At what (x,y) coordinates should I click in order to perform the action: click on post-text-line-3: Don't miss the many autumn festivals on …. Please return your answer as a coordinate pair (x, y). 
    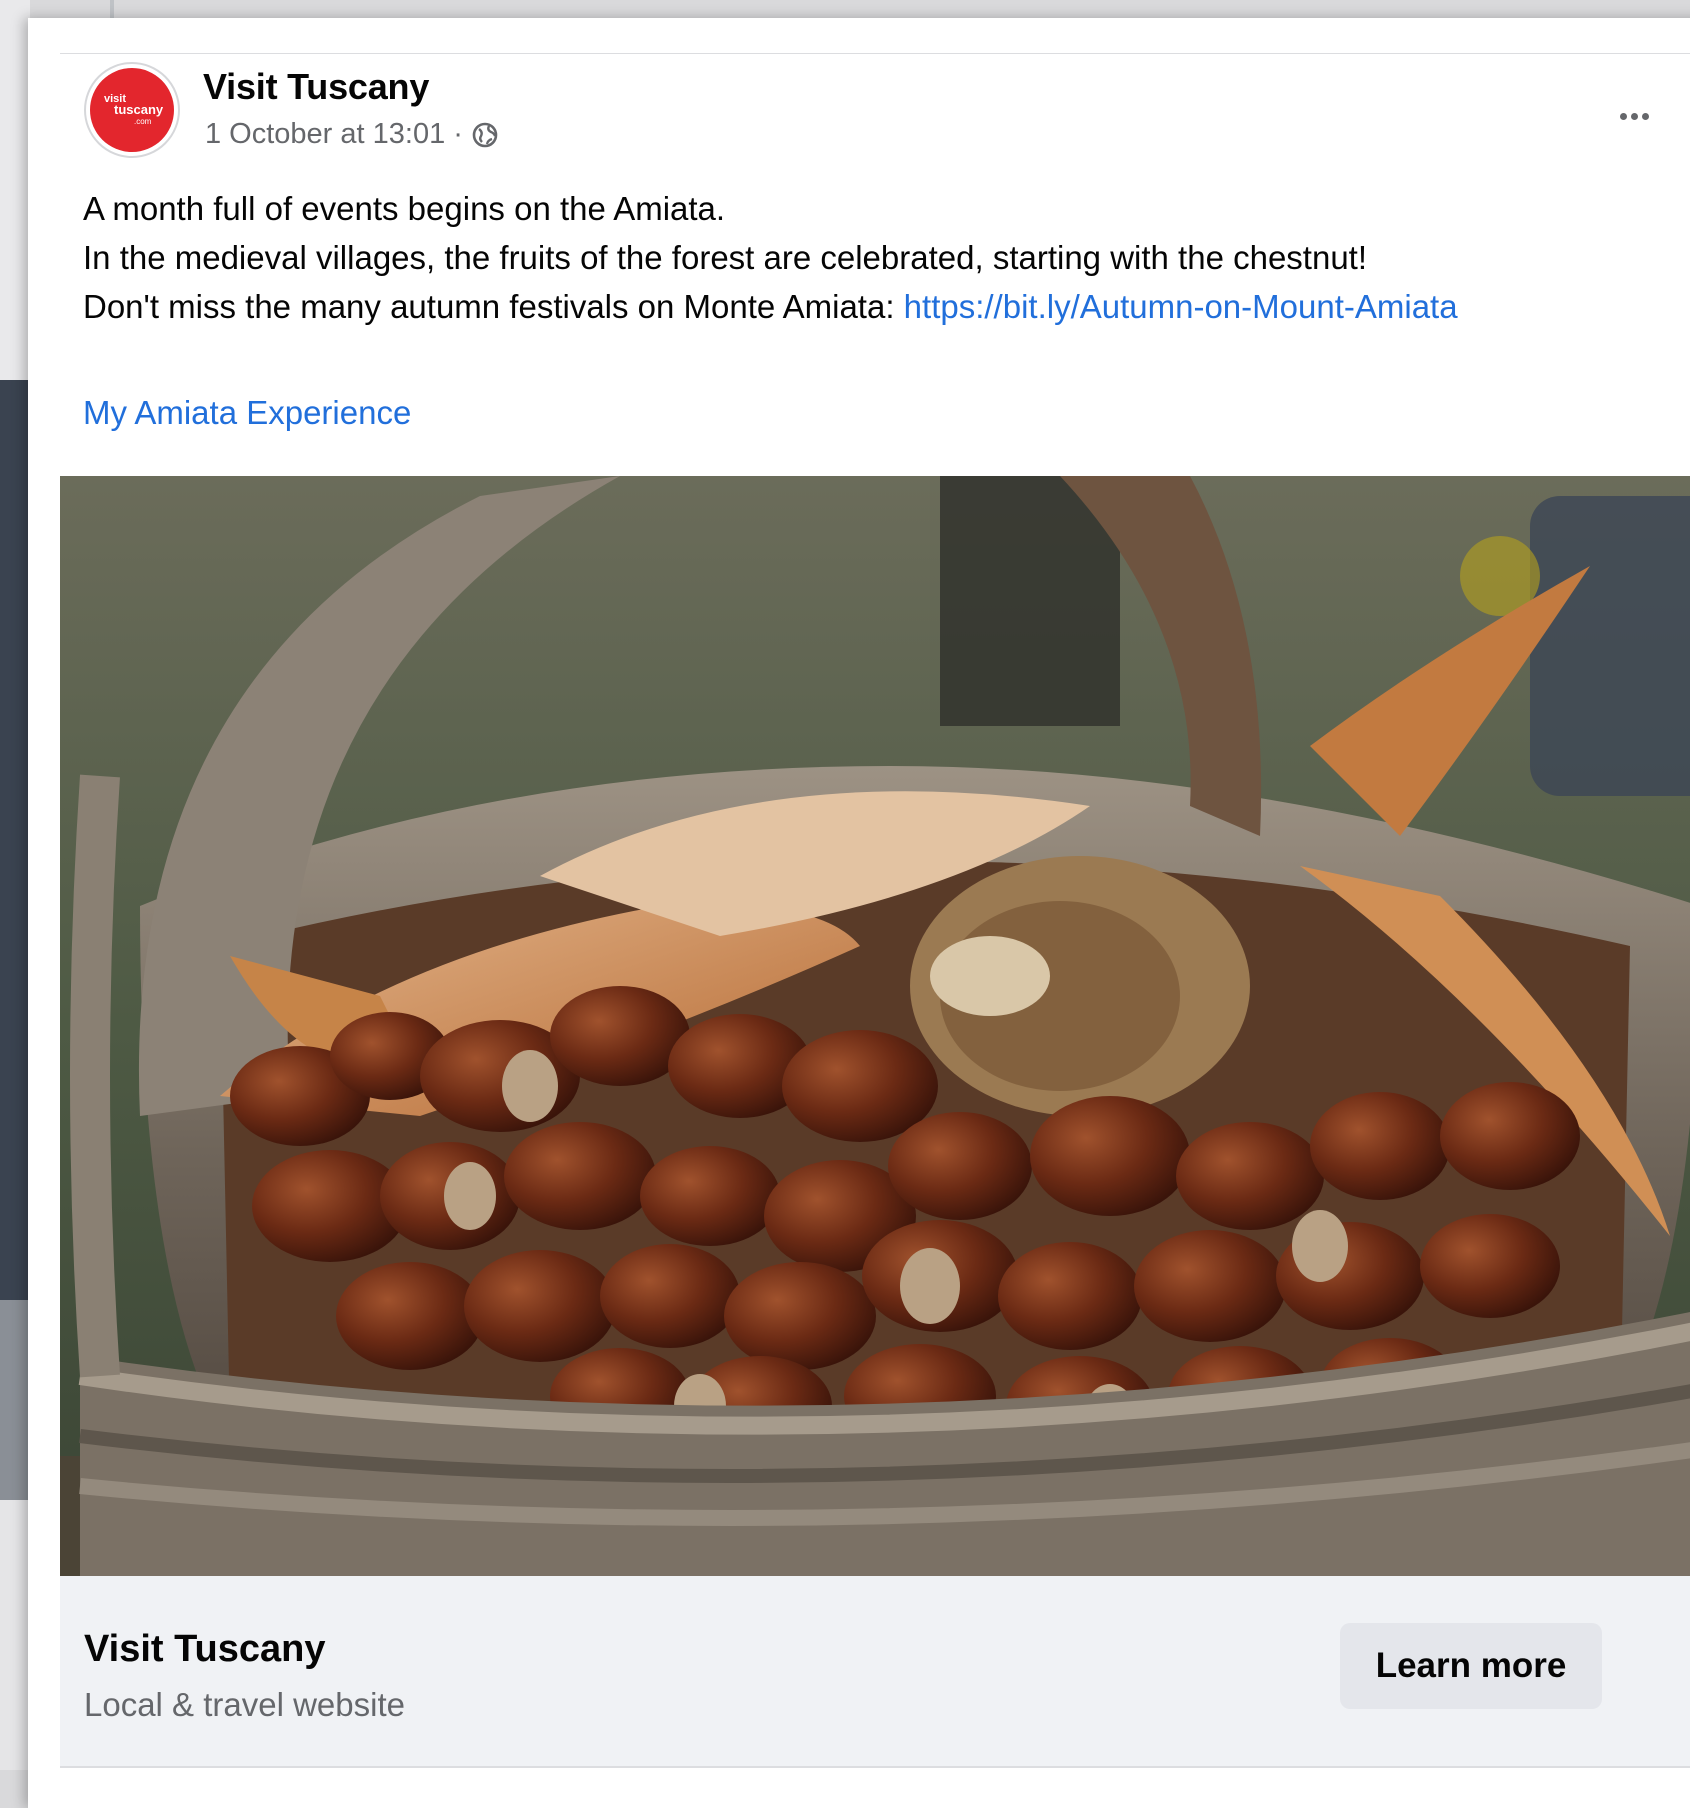
    Looking at the image, I should click on (803, 306).